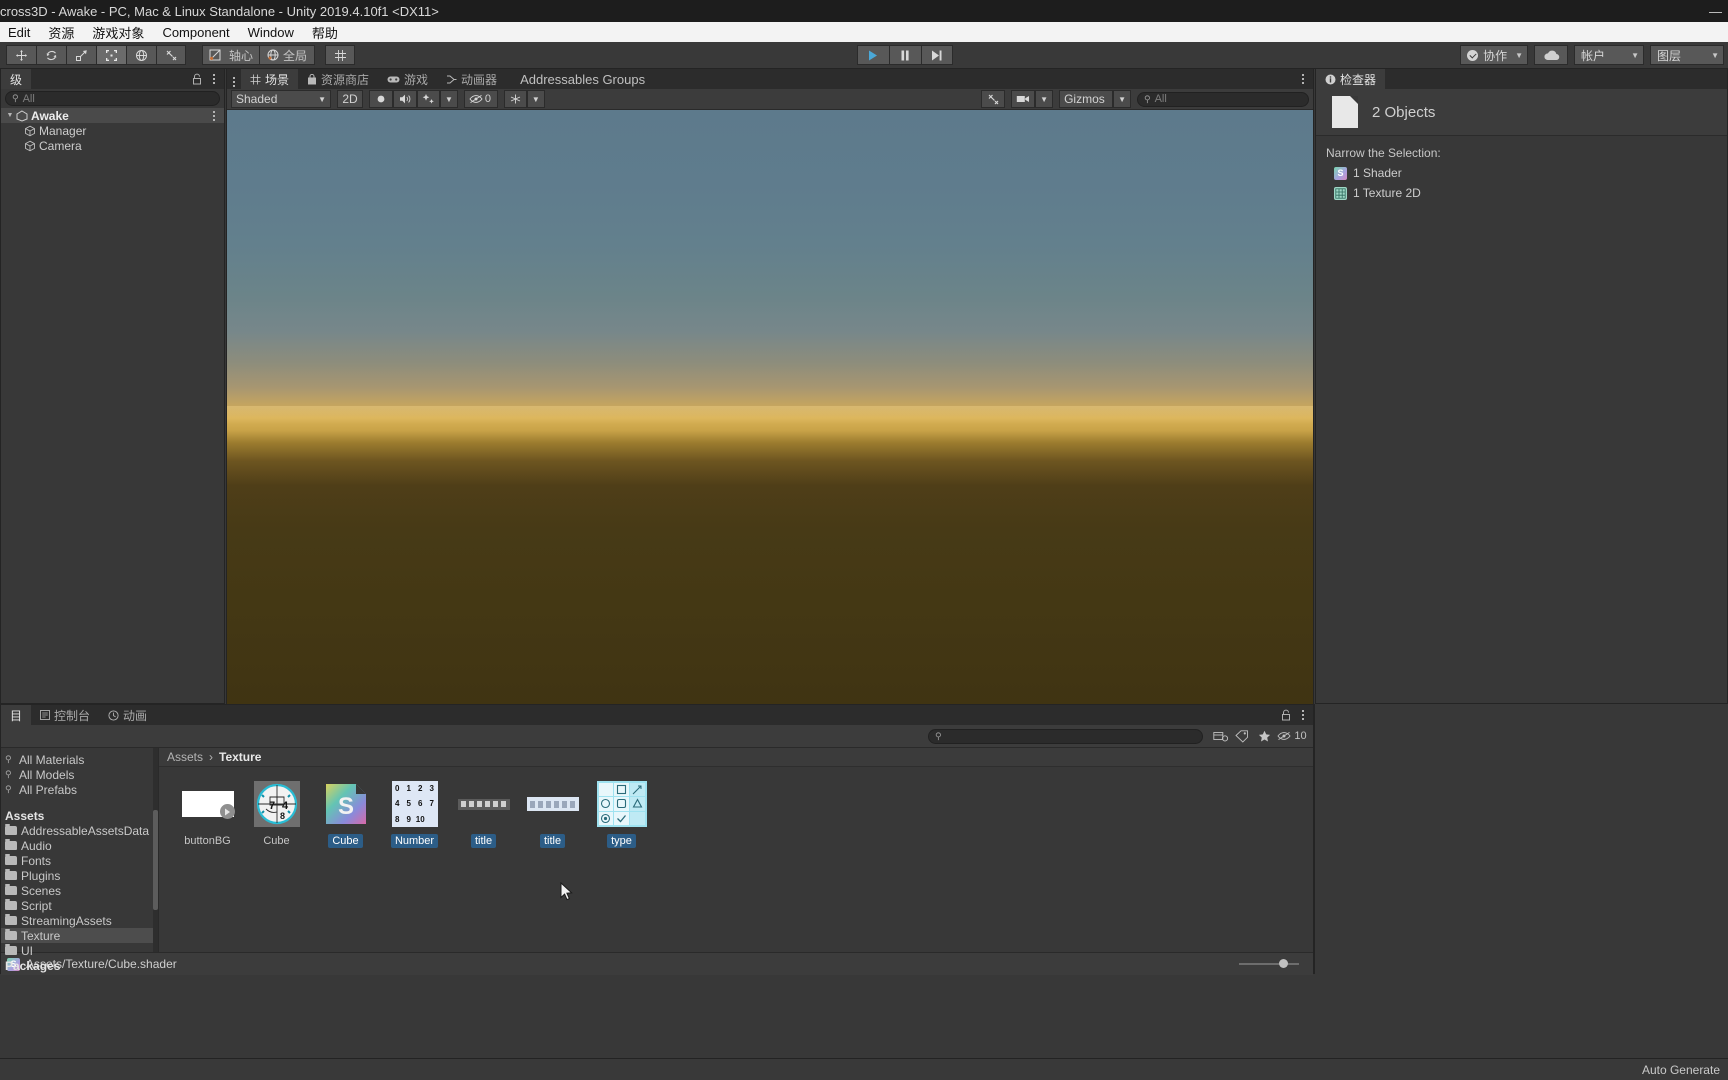 The height and width of the screenshot is (1080, 1728). I want to click on chevron-down-icon: ▼, so click(10, 115).